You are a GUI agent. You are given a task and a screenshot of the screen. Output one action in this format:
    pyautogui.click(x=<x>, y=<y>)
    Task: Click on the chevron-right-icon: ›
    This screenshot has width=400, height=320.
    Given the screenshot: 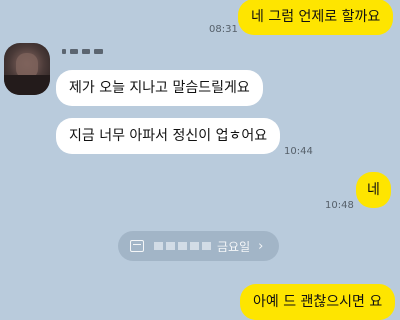 What is the action you would take?
    pyautogui.click(x=261, y=246)
    